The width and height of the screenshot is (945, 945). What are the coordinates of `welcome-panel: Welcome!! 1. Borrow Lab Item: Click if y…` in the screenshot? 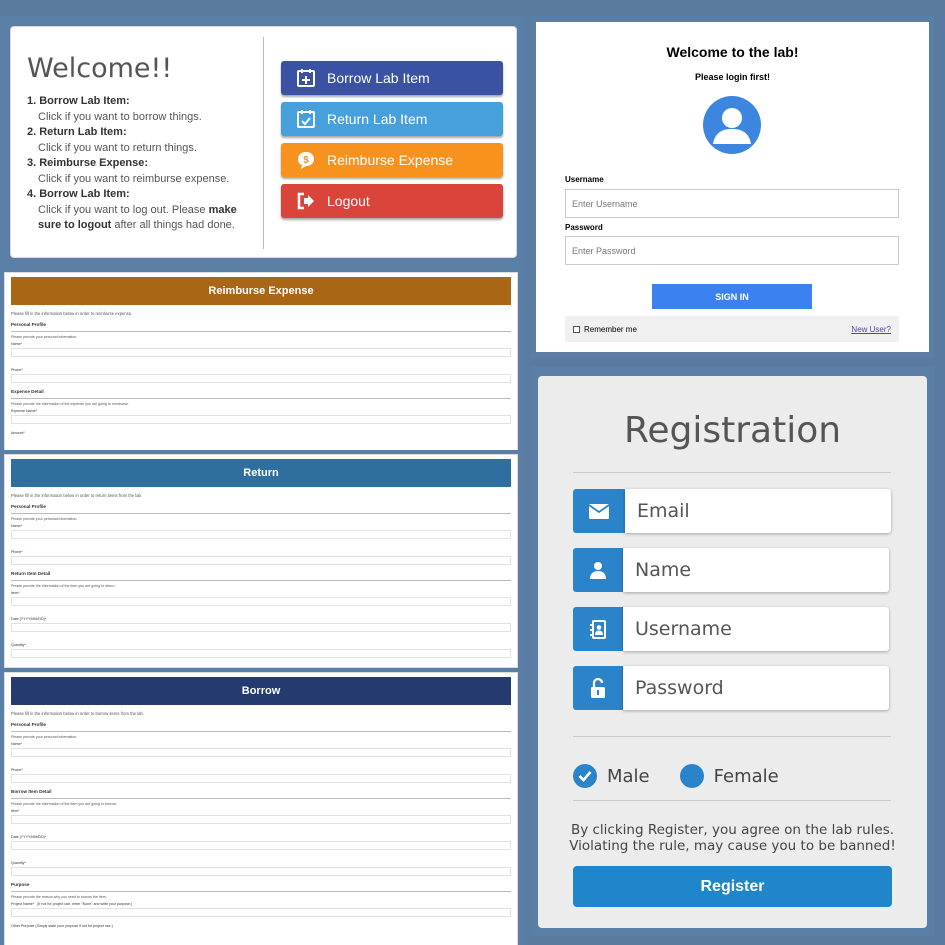 It's located at (263, 142).